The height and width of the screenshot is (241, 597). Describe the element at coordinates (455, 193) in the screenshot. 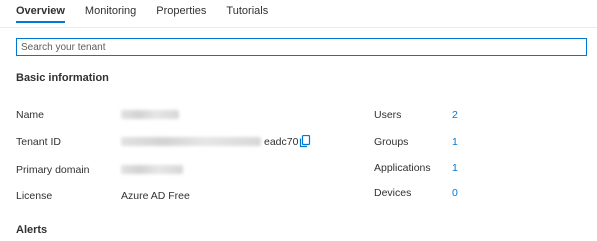

I see `devices-count-link: 0` at that location.